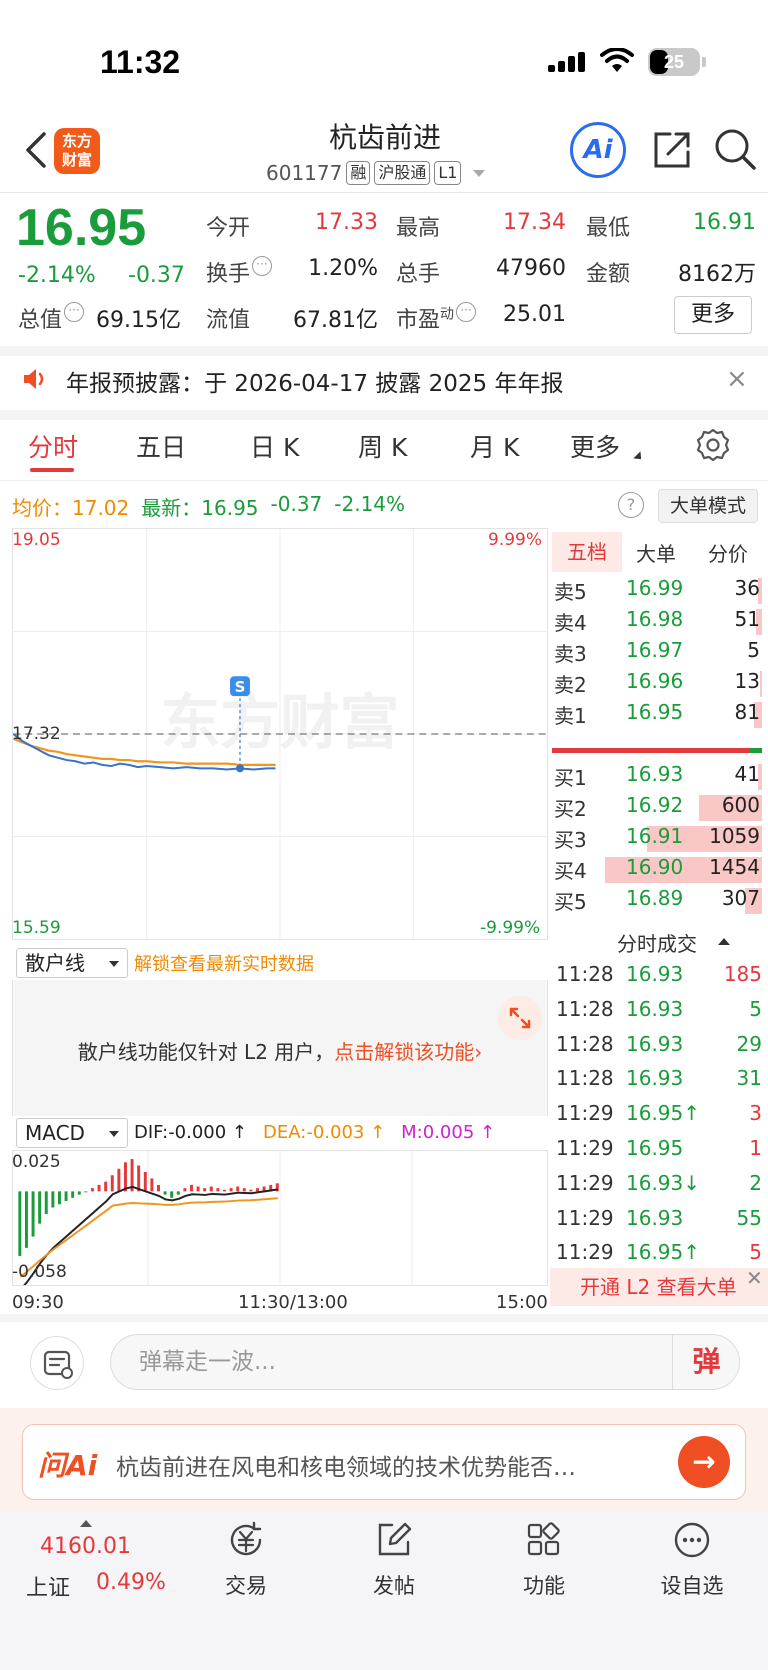 The height and width of the screenshot is (1670, 768). I want to click on more-button: 更多, so click(713, 315).